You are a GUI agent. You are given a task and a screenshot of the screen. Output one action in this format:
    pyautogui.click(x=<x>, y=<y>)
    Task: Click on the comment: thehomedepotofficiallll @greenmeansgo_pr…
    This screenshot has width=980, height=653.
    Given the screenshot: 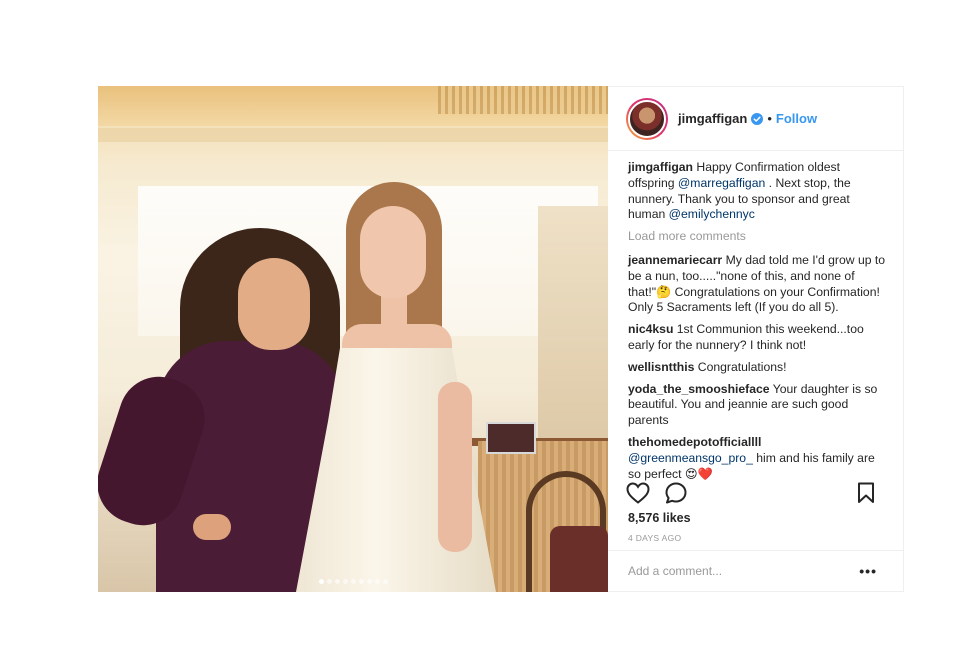 What is the action you would take?
    pyautogui.click(x=758, y=458)
    